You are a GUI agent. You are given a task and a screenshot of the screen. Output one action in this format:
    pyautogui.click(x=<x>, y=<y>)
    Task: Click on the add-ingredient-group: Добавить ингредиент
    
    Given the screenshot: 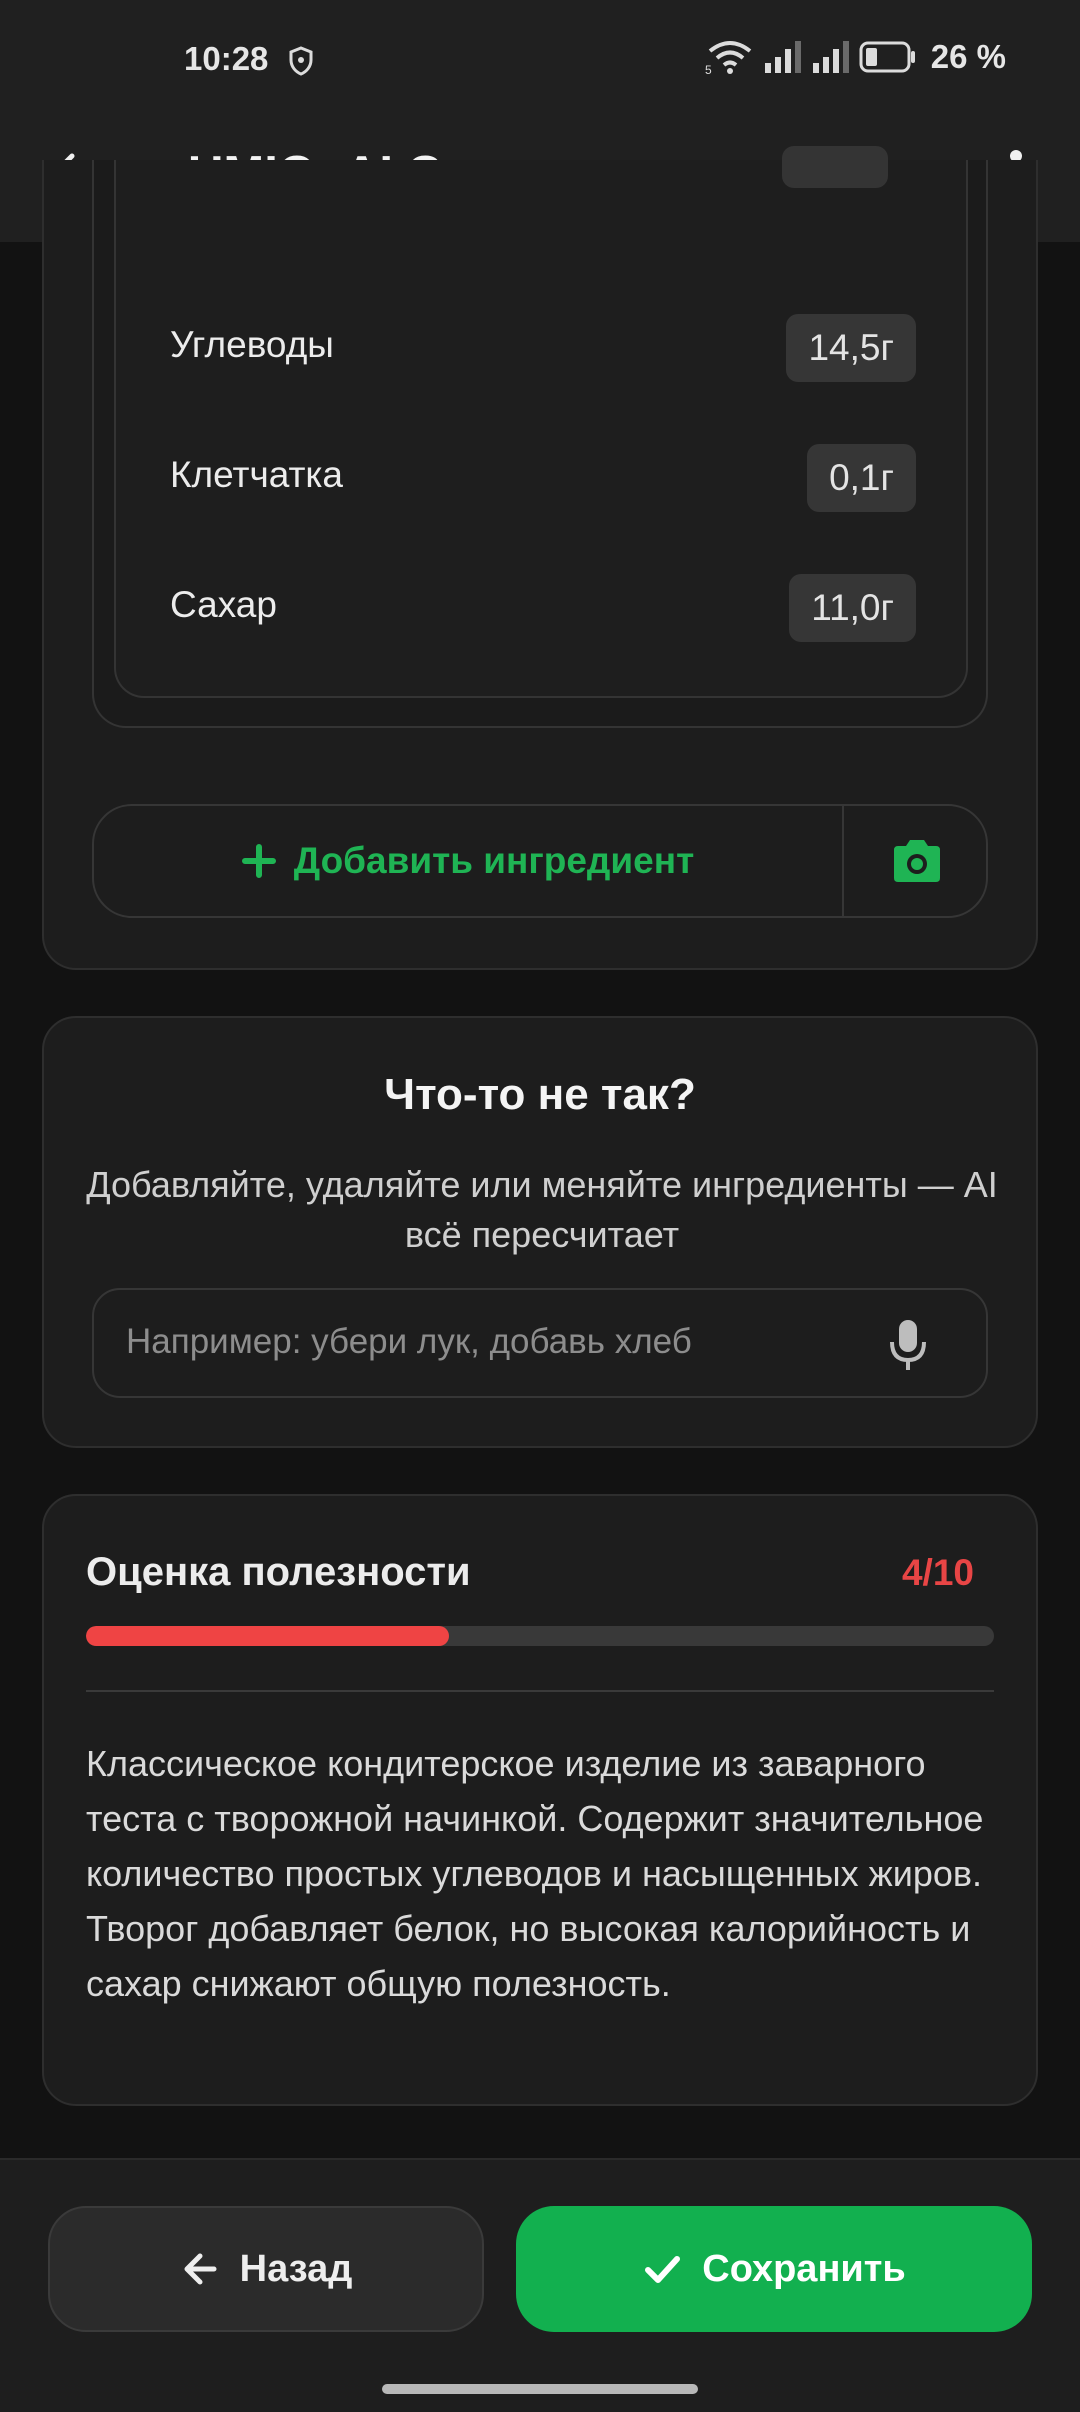 What is the action you would take?
    pyautogui.click(x=540, y=861)
    